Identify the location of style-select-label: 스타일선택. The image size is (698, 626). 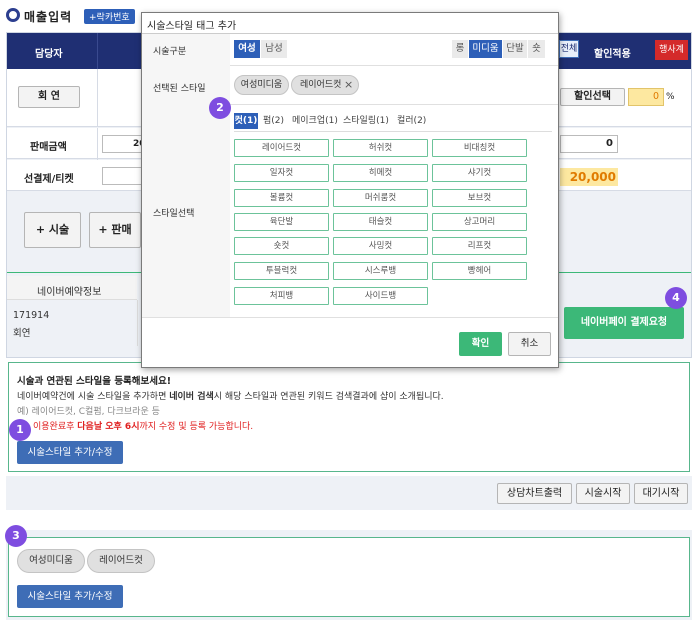
(174, 214).